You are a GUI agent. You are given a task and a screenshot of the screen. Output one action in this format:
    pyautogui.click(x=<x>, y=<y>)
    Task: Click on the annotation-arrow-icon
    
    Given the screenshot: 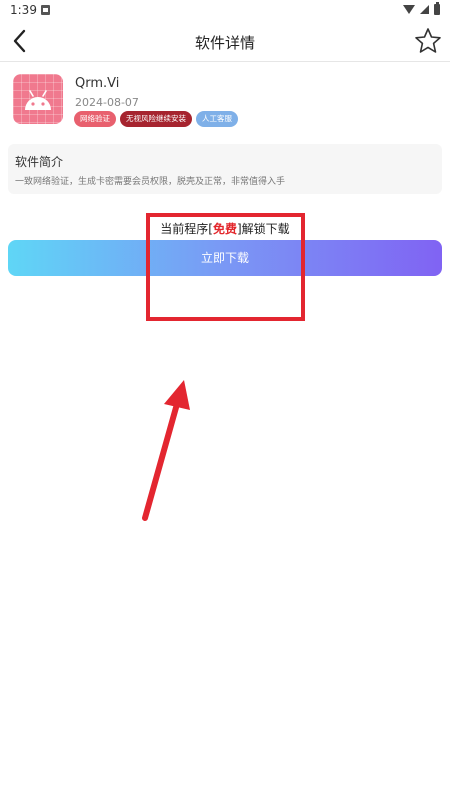 What is the action you would take?
    pyautogui.click(x=166, y=450)
    